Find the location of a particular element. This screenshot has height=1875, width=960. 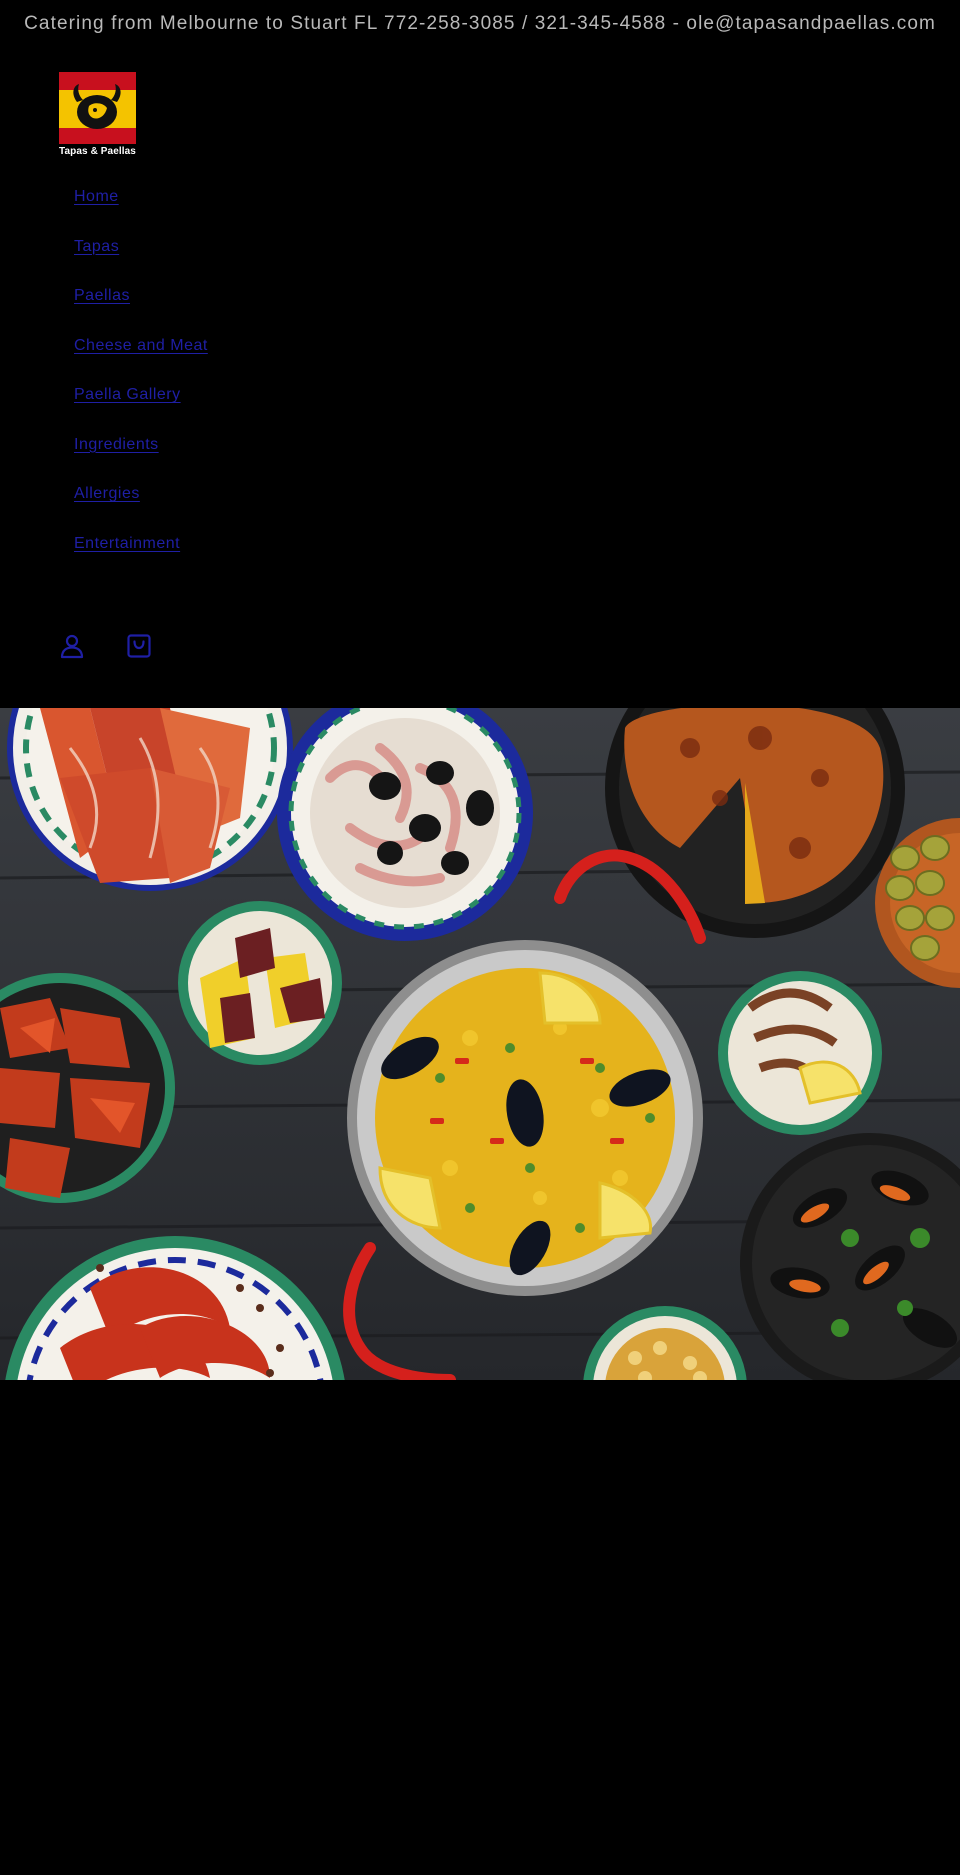

nav-item-home: Home is located at coordinates (224, 197).